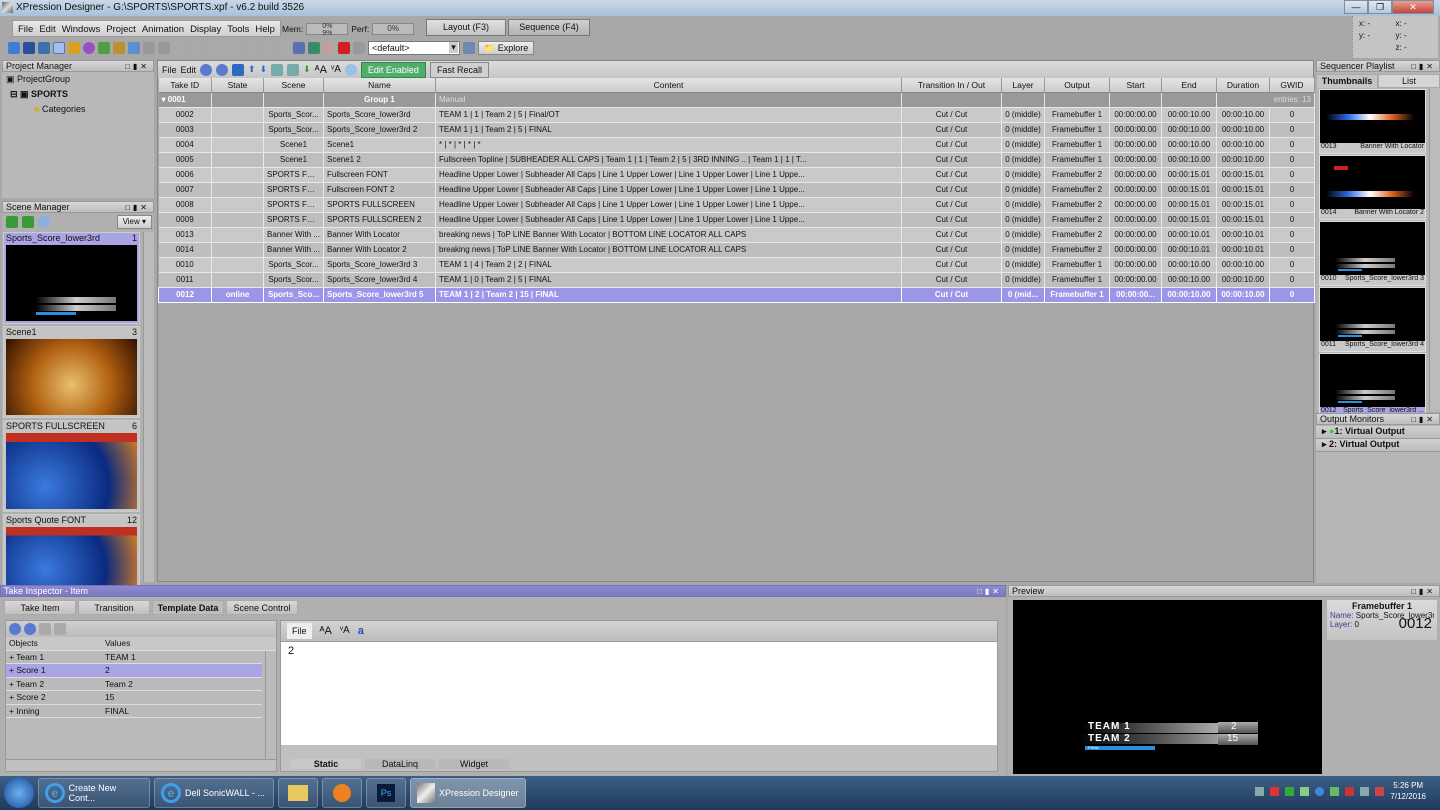 This screenshot has height=810, width=1440. Describe the element at coordinates (1135, 85) in the screenshot. I see `column-header-start: Start` at that location.